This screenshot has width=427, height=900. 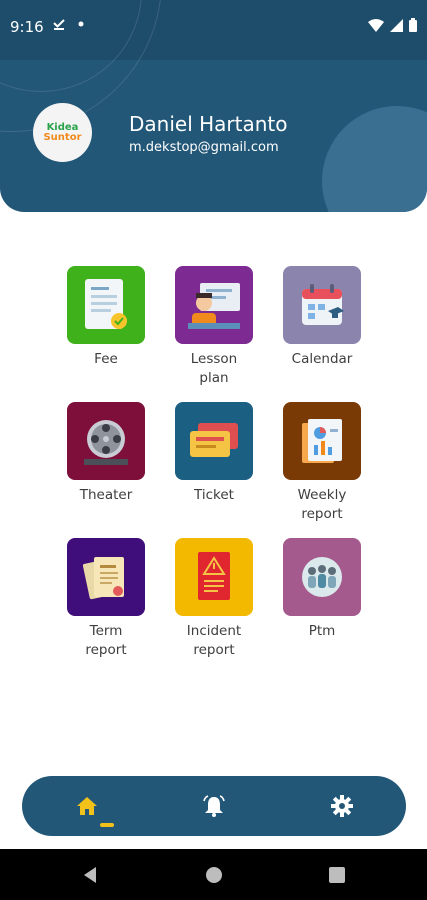 What do you see at coordinates (106, 495) in the screenshot?
I see `menu-label: Theater` at bounding box center [106, 495].